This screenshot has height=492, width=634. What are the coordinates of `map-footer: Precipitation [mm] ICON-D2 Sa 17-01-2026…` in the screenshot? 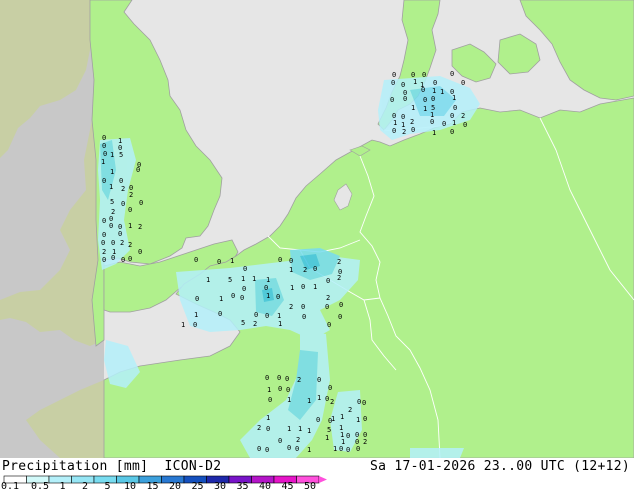 It's located at (317, 475).